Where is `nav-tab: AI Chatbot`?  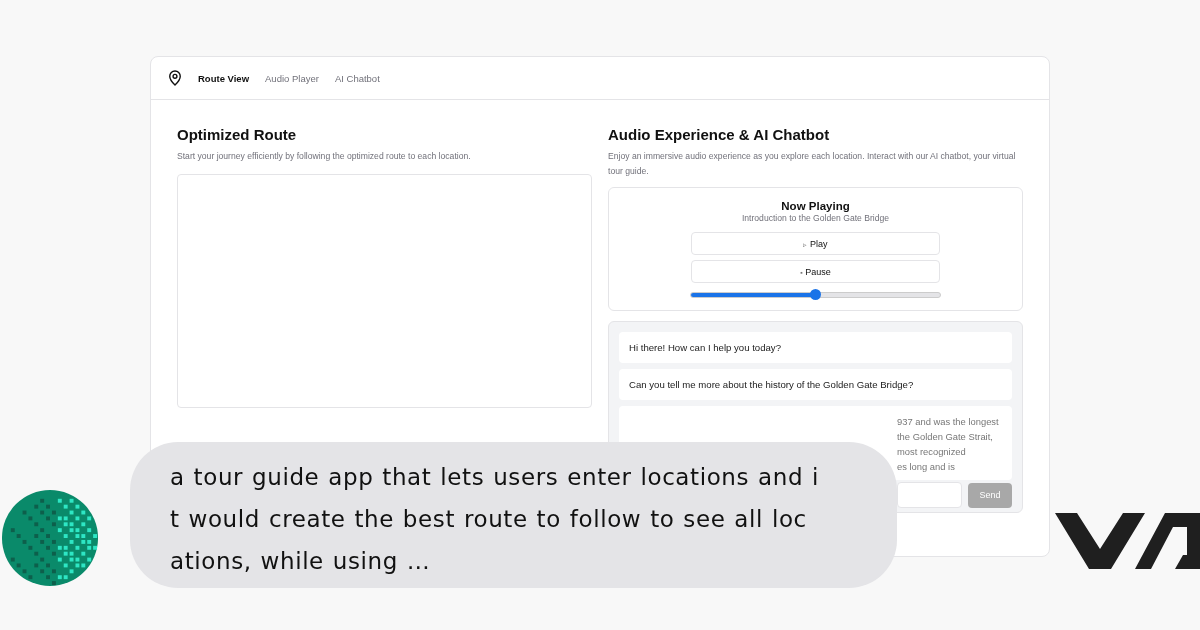 nav-tab: AI Chatbot is located at coordinates (357, 78).